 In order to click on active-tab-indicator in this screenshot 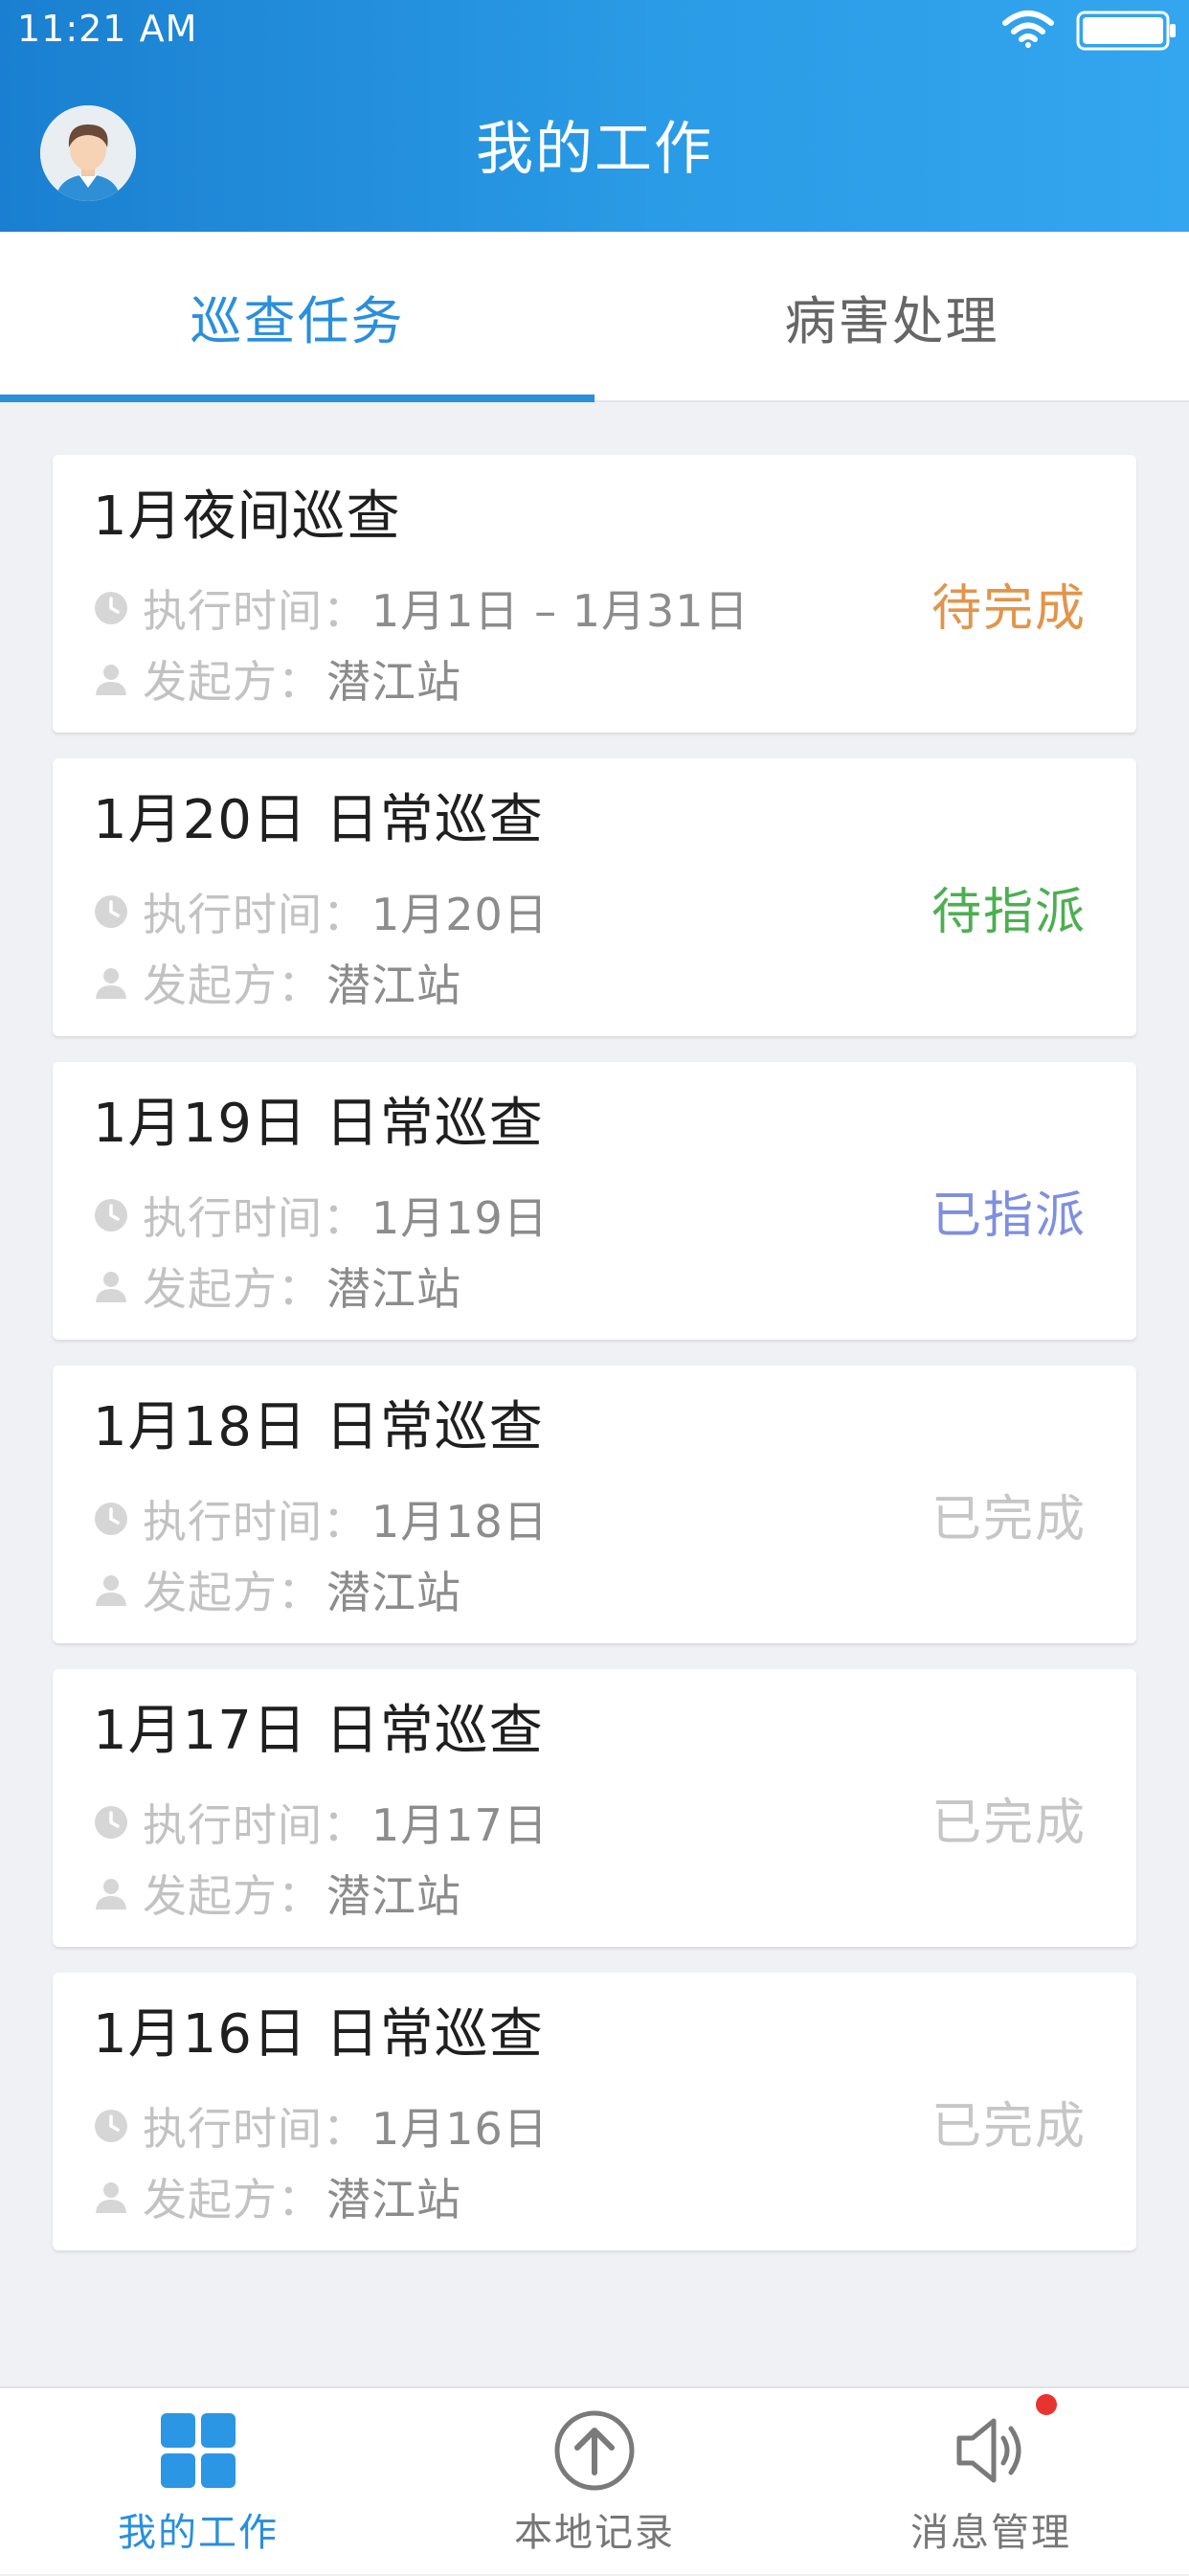, I will do `click(297, 398)`.